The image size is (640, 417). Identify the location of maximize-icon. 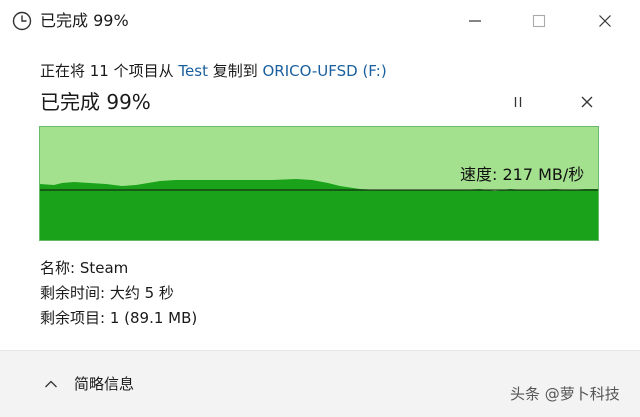
(539, 21).